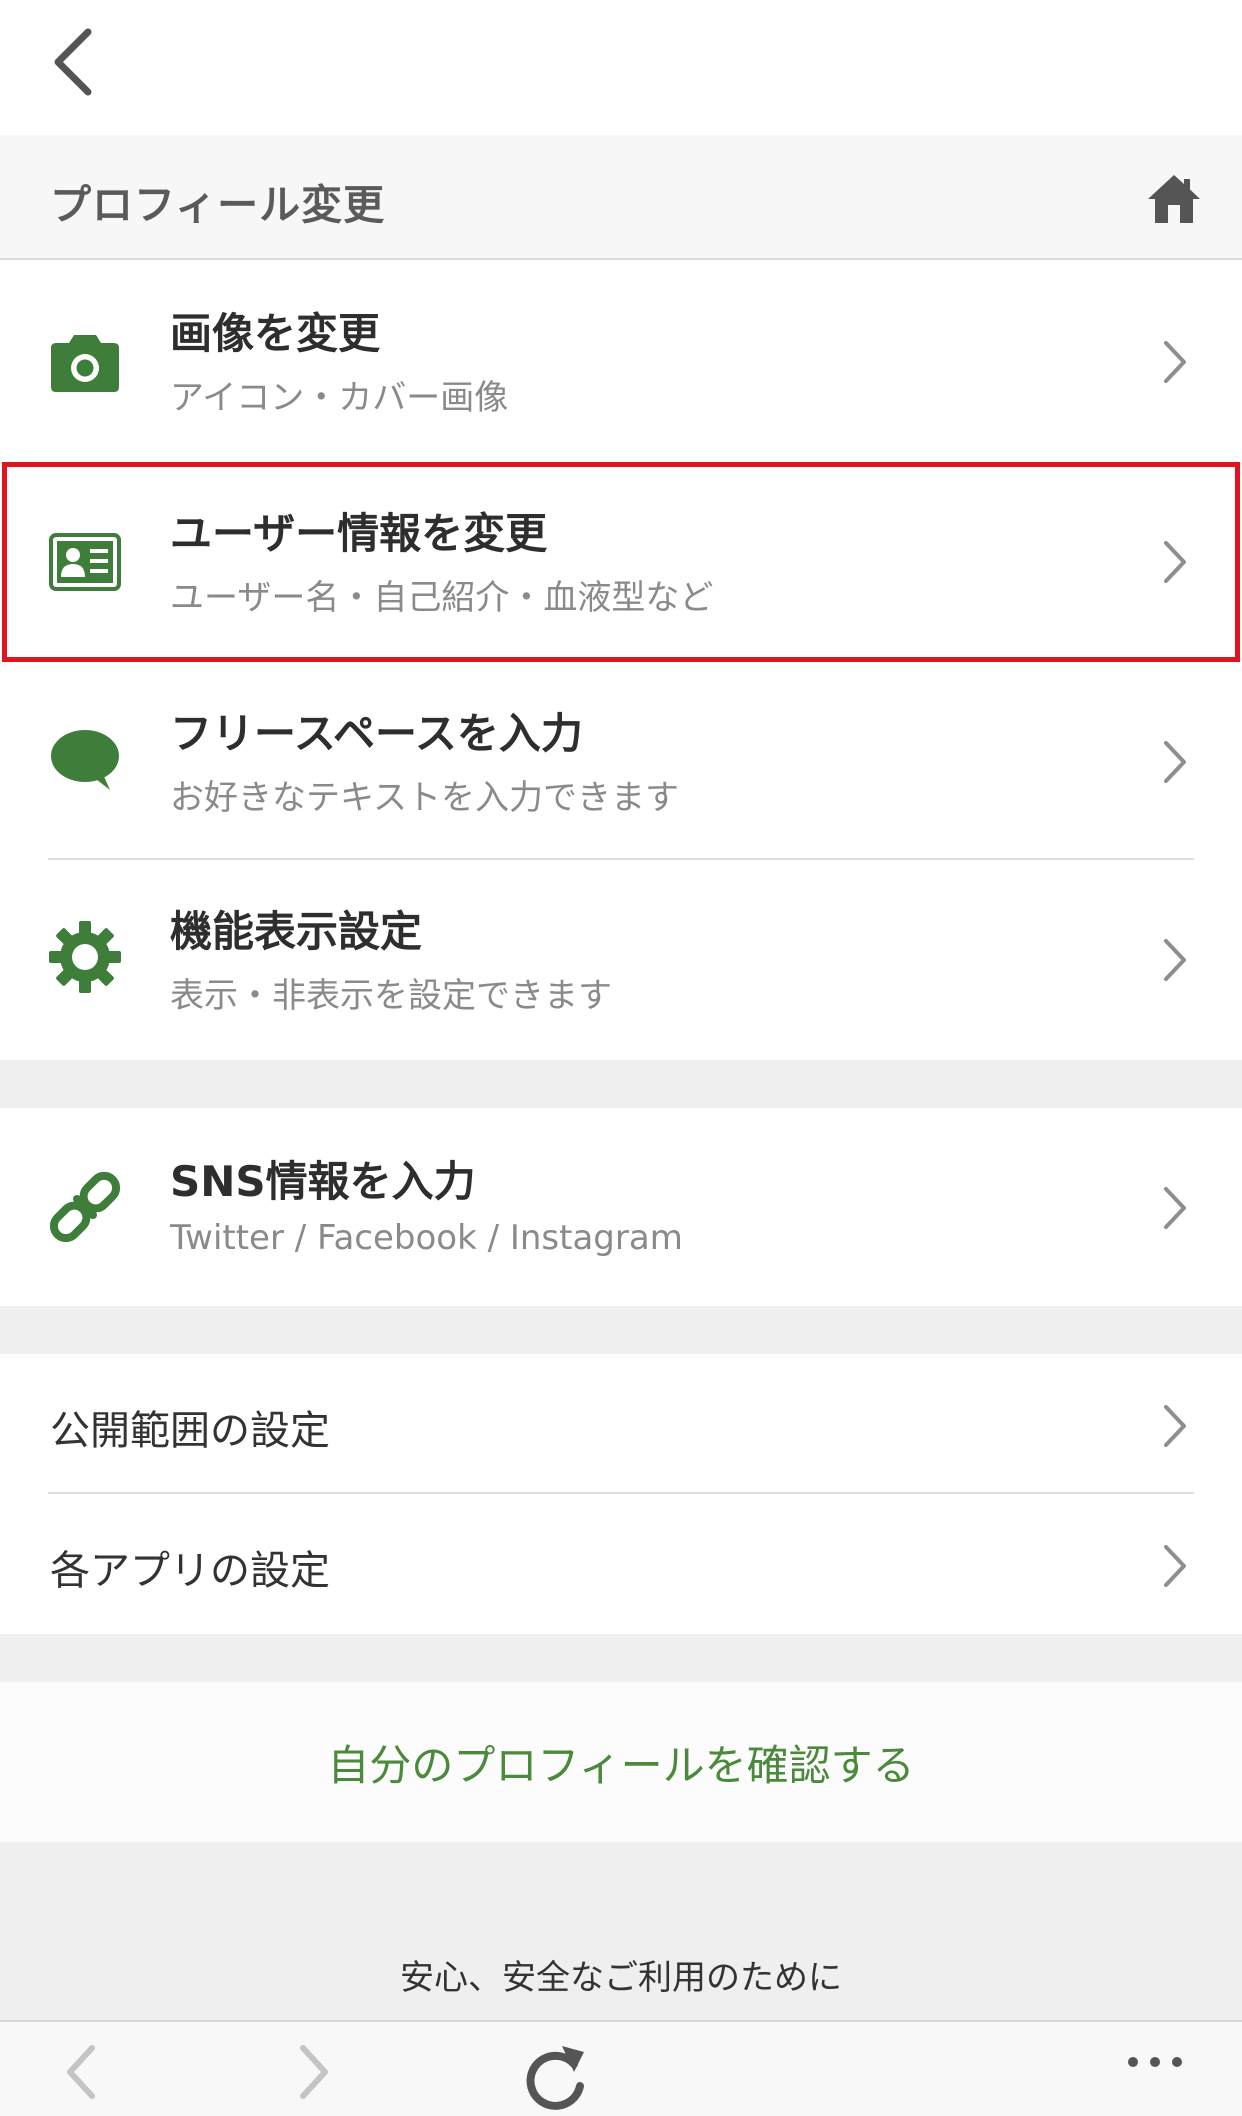 Image resolution: width=1242 pixels, height=2116 pixels. Describe the element at coordinates (1155, 2079) in the screenshot. I see `browser-more-button` at that location.